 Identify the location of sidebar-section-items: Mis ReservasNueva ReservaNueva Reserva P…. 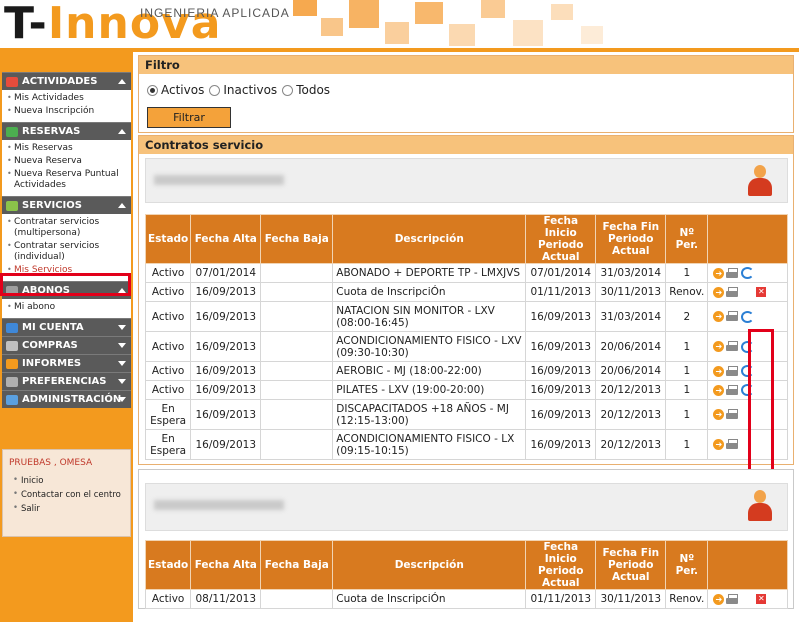
(66, 168).